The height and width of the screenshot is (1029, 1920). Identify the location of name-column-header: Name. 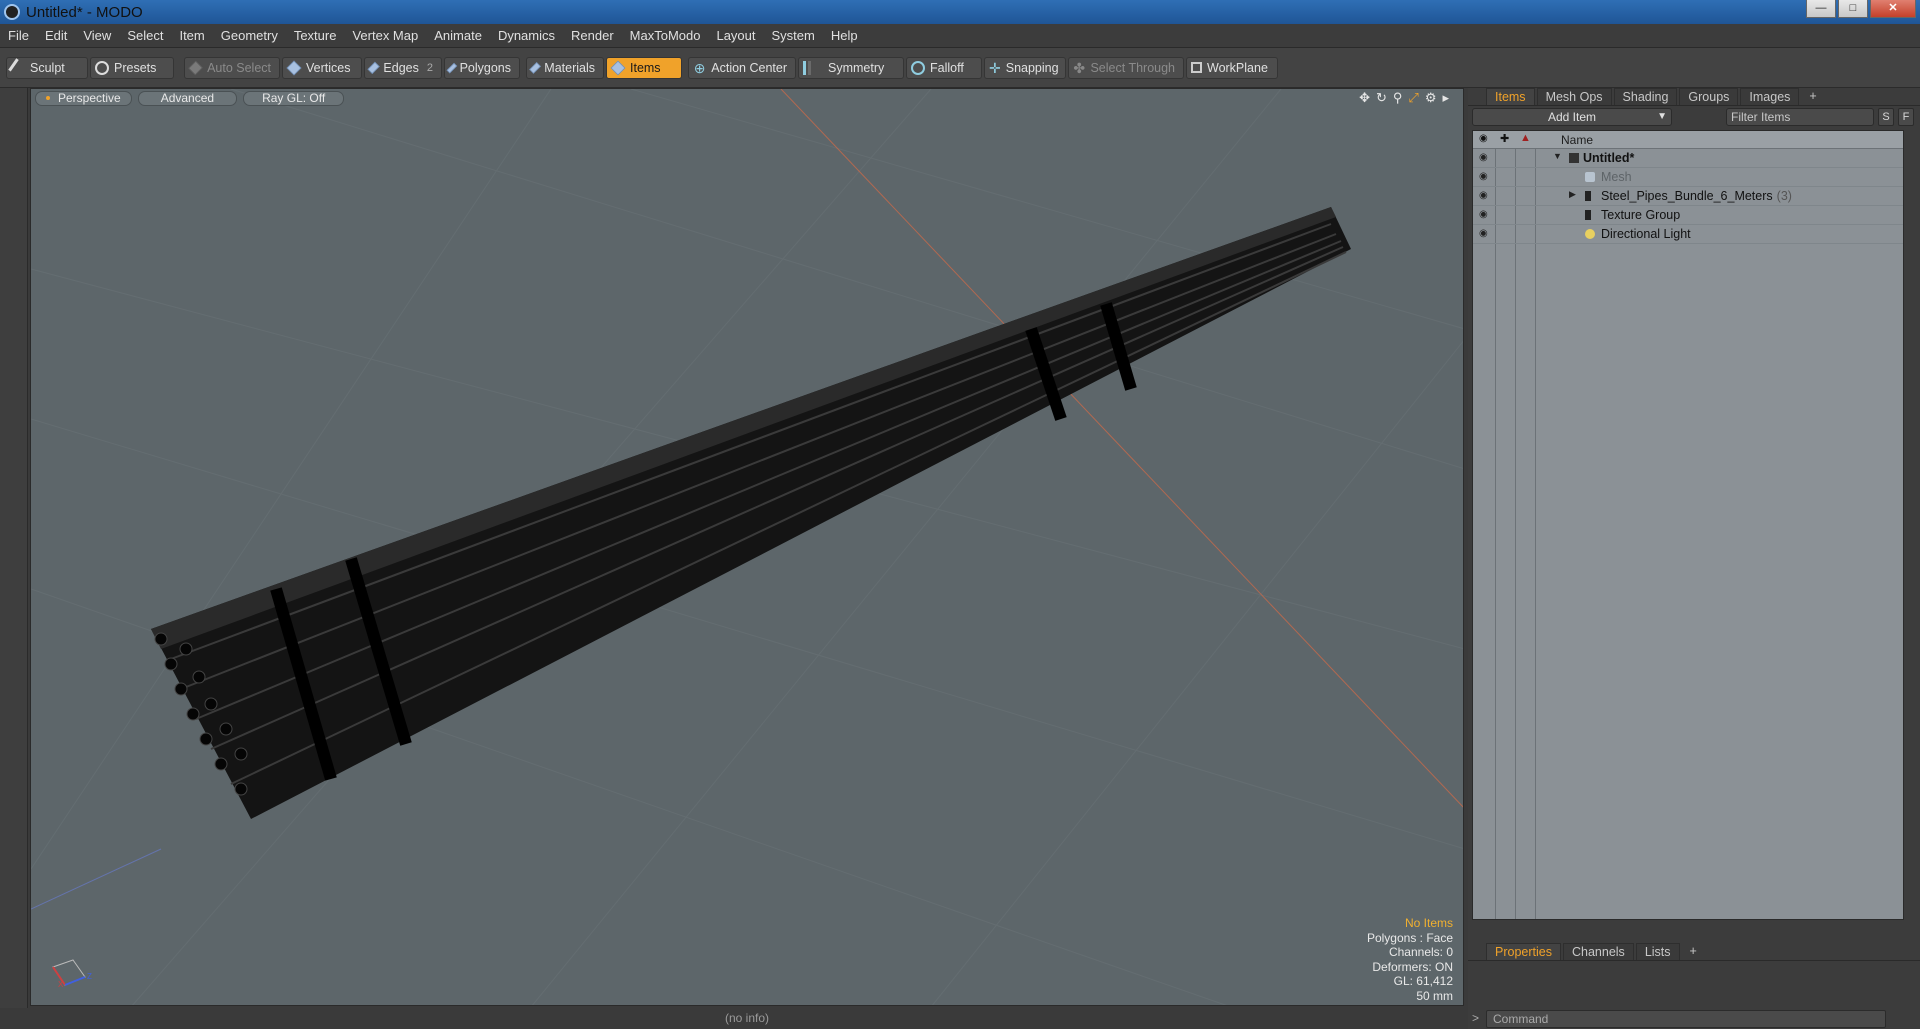
(1577, 140).